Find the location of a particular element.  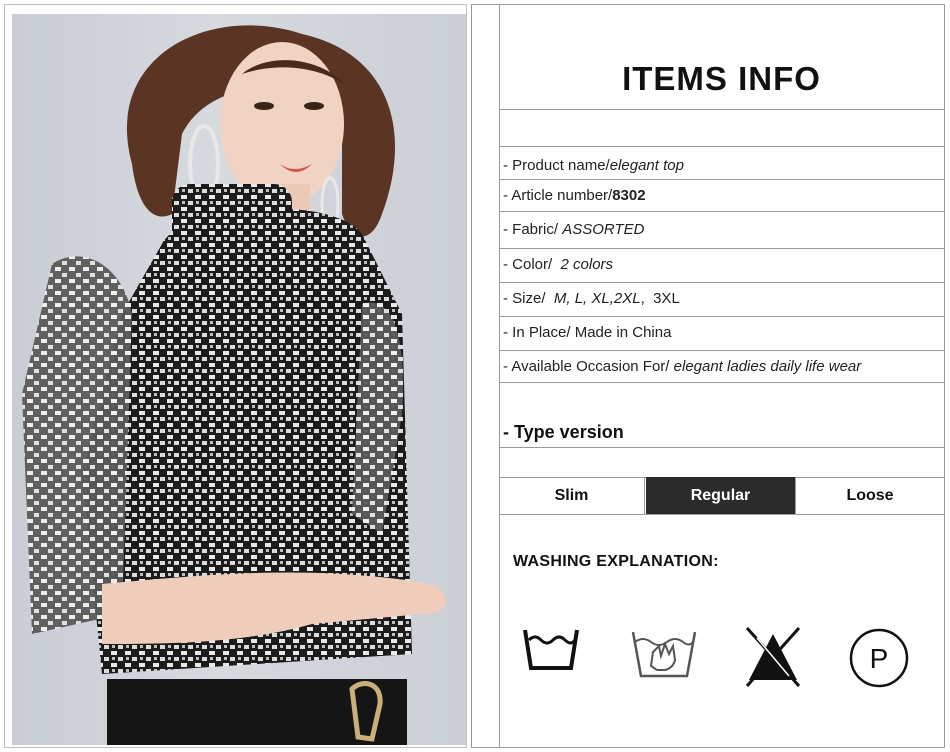

dry-clean-letter: P is located at coordinates (879, 658).